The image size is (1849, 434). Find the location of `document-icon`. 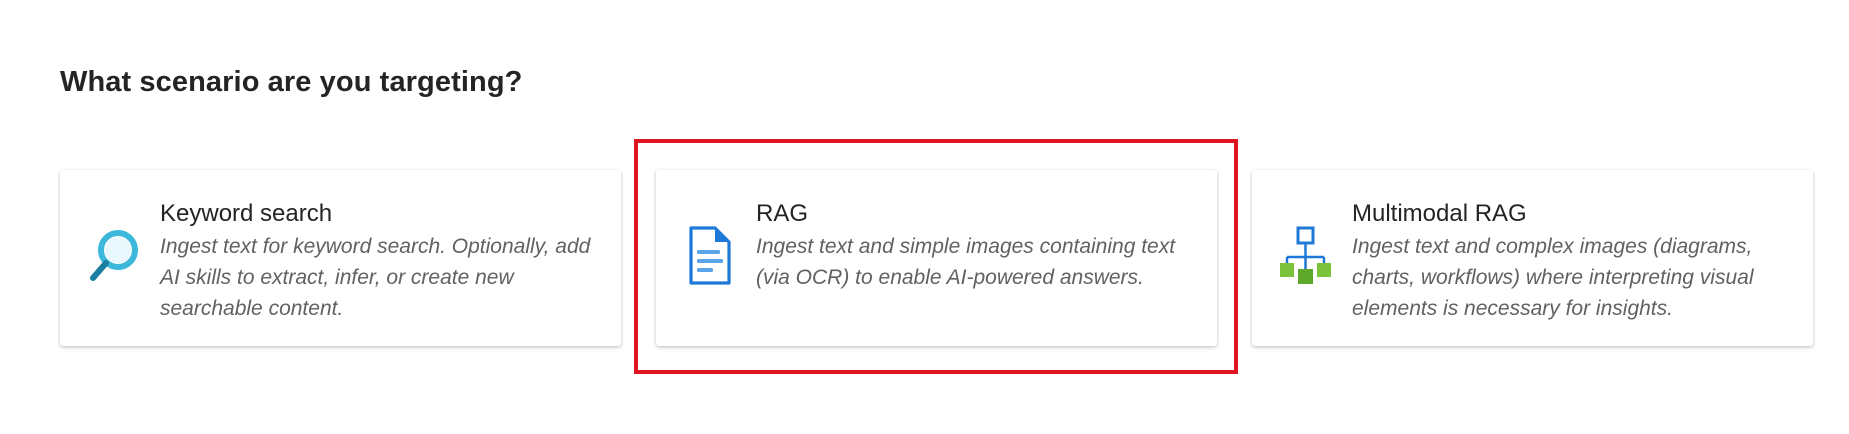

document-icon is located at coordinates (710, 256).